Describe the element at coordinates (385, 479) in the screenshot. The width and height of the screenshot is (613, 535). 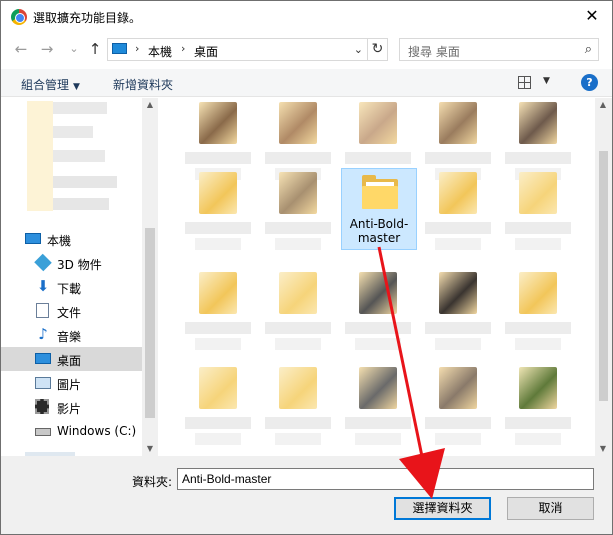
I see `folder-name-input` at that location.